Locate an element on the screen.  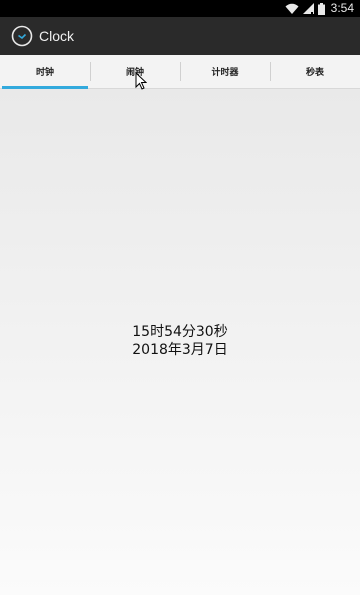
app-title: Clock is located at coordinates (57, 36).